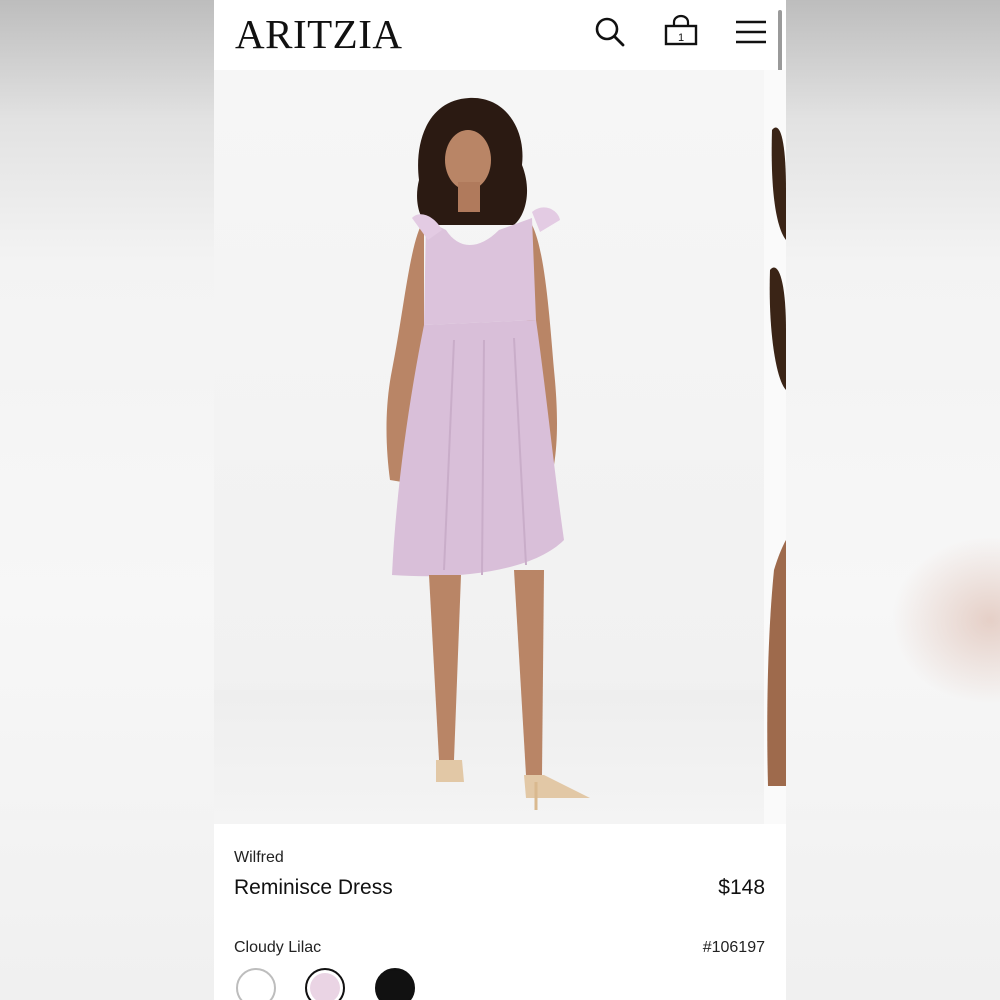 This screenshot has width=1000, height=1000. What do you see at coordinates (741, 887) in the screenshot?
I see `product-price: $148` at bounding box center [741, 887].